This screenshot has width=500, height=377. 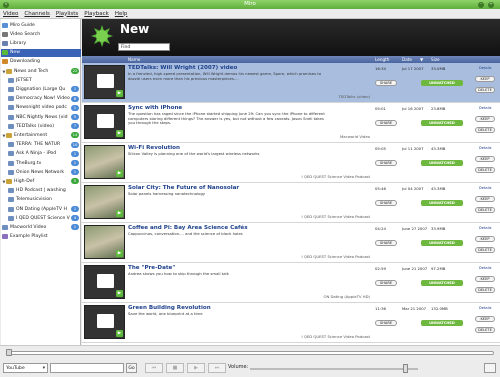 I want to click on search-engine-select: YouTube ▾, so click(x=25, y=368).